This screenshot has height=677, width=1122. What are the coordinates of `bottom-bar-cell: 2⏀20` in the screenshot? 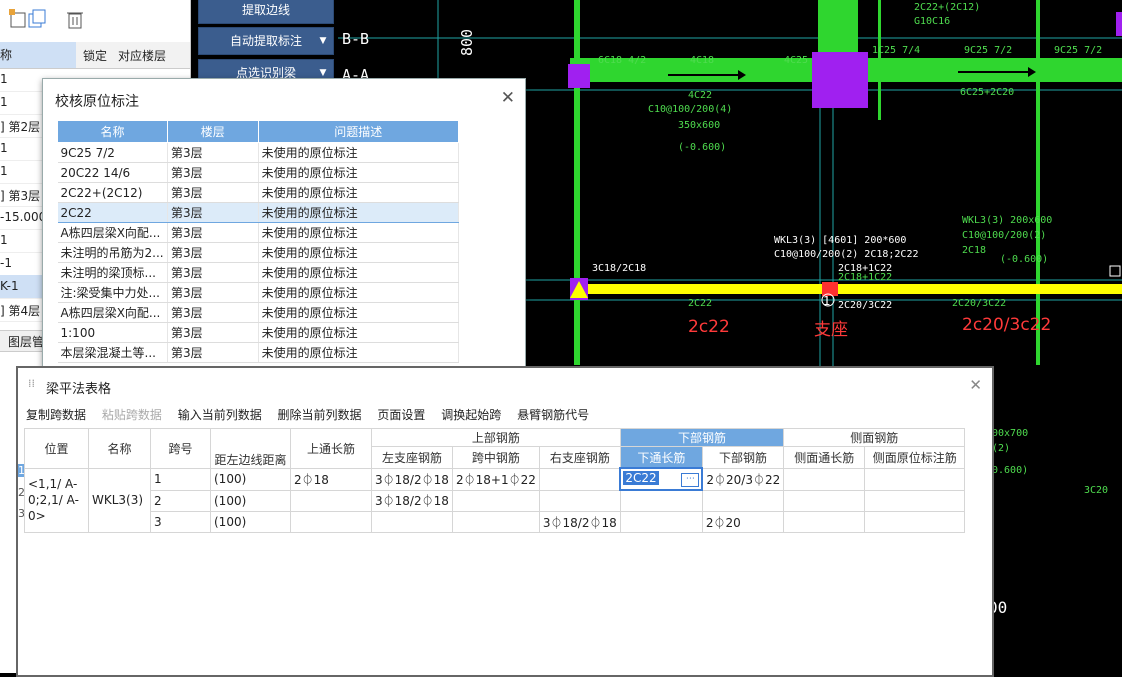 It's located at (743, 522).